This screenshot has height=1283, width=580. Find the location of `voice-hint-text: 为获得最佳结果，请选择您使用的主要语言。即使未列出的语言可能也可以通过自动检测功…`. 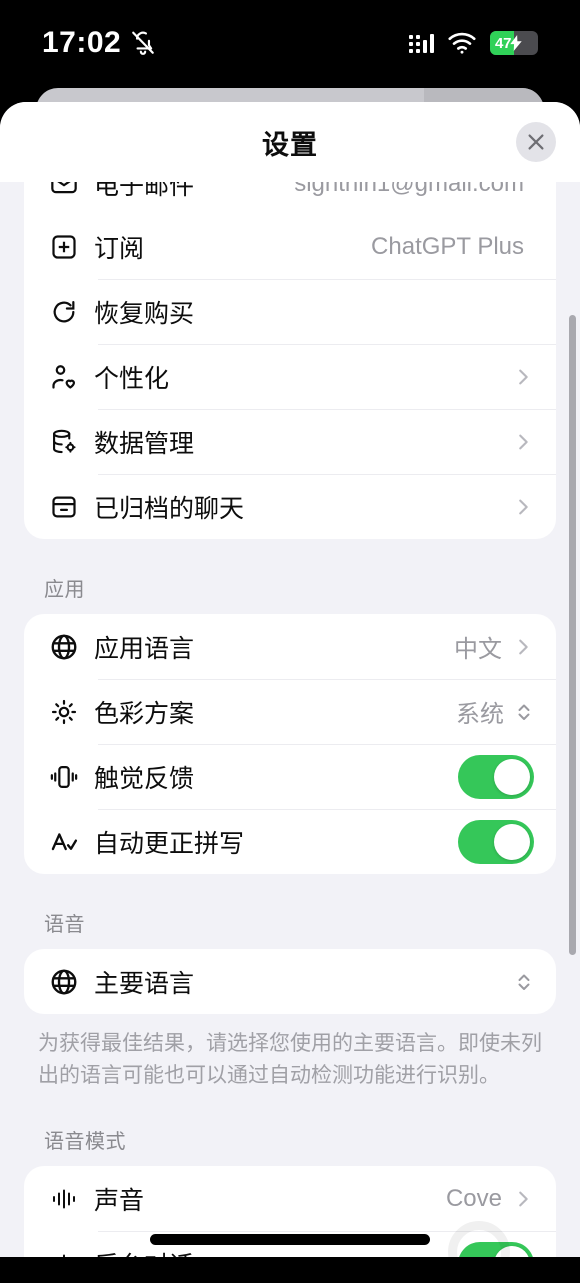

voice-hint-text: 为获得最佳结果，请选择您使用的主要语言。即使未列出的语言可能也可以通过自动检测功… is located at coordinates (290, 1059).